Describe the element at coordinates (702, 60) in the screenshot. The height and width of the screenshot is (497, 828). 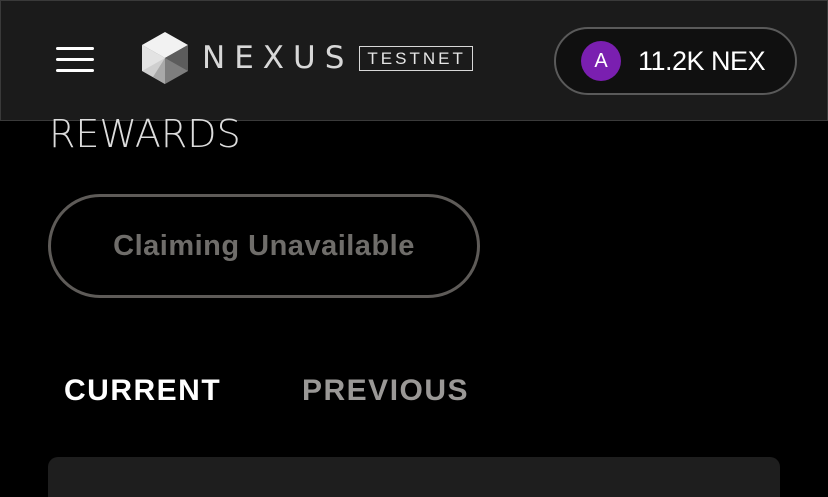
I see `token-balance: 11.2K NEX` at that location.